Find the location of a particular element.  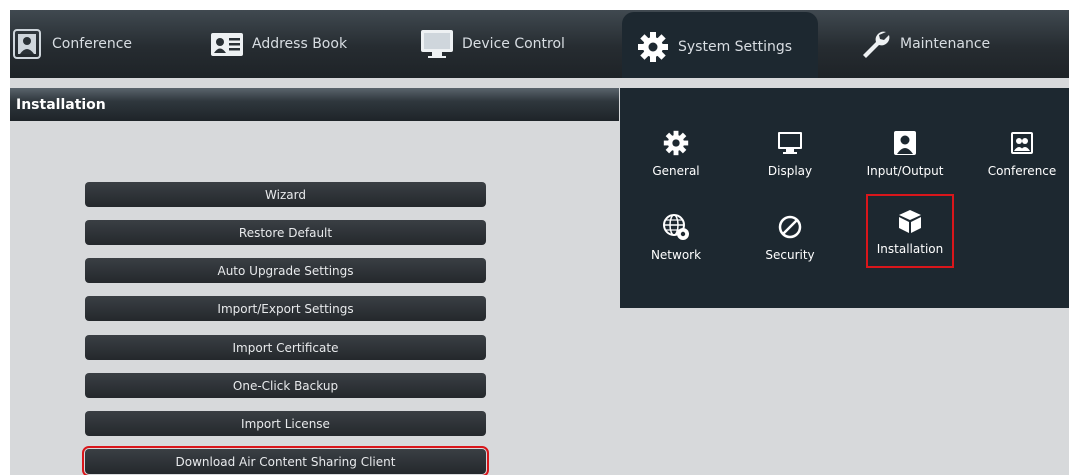

menu-item-label: Display is located at coordinates (790, 171).